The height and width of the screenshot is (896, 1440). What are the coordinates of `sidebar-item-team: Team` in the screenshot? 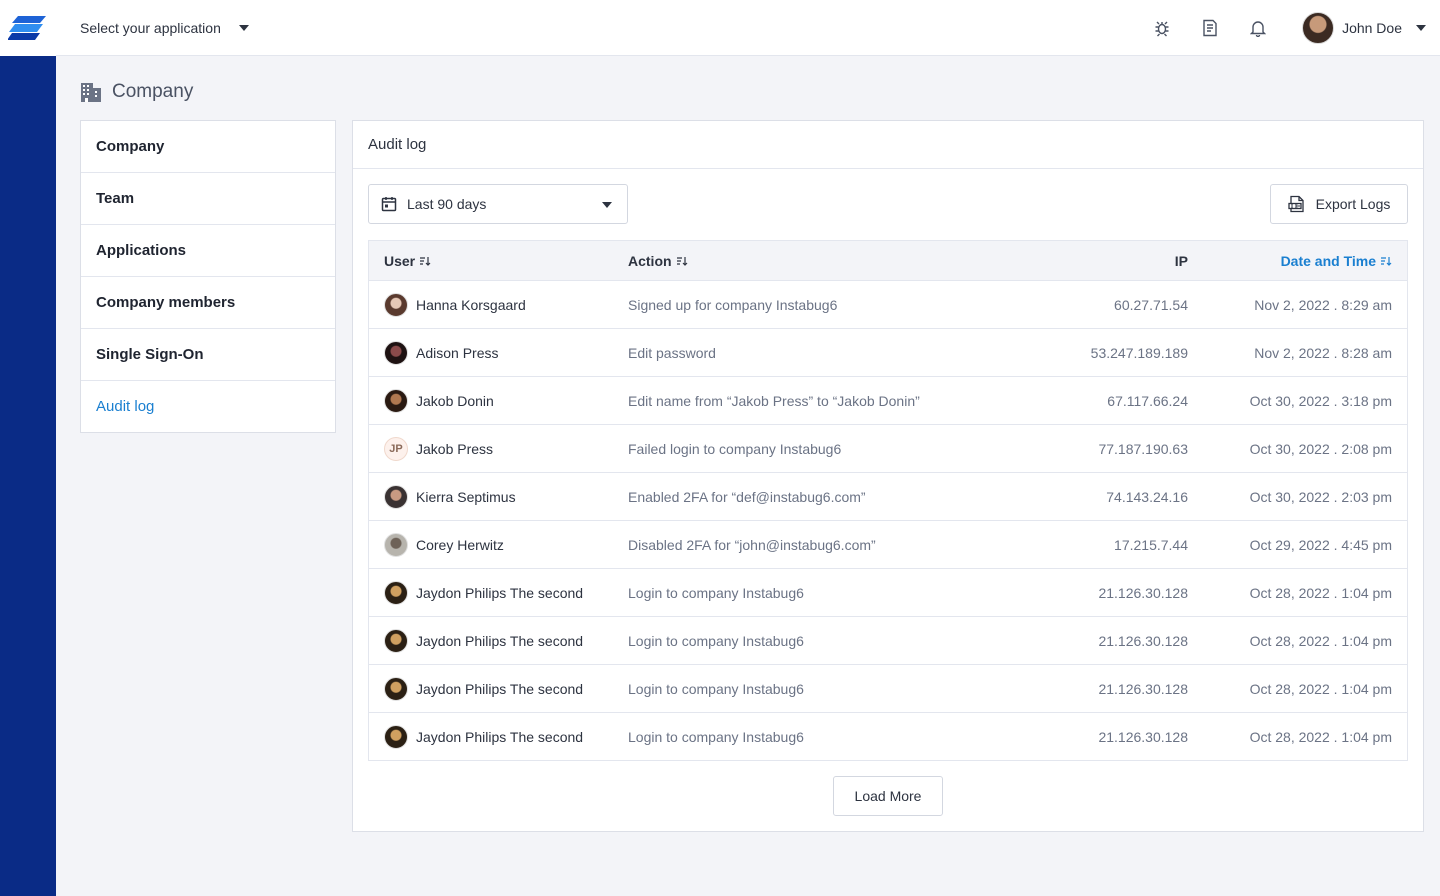 It's located at (208, 199).